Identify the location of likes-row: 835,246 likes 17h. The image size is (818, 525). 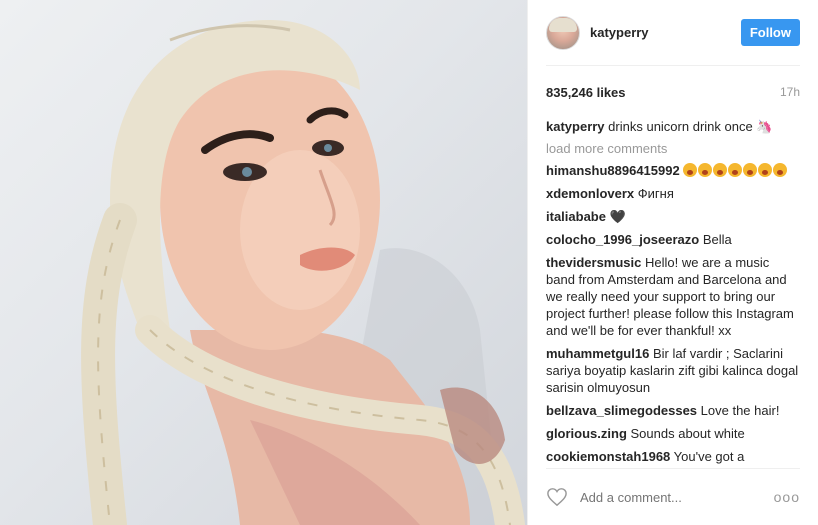
(673, 92).